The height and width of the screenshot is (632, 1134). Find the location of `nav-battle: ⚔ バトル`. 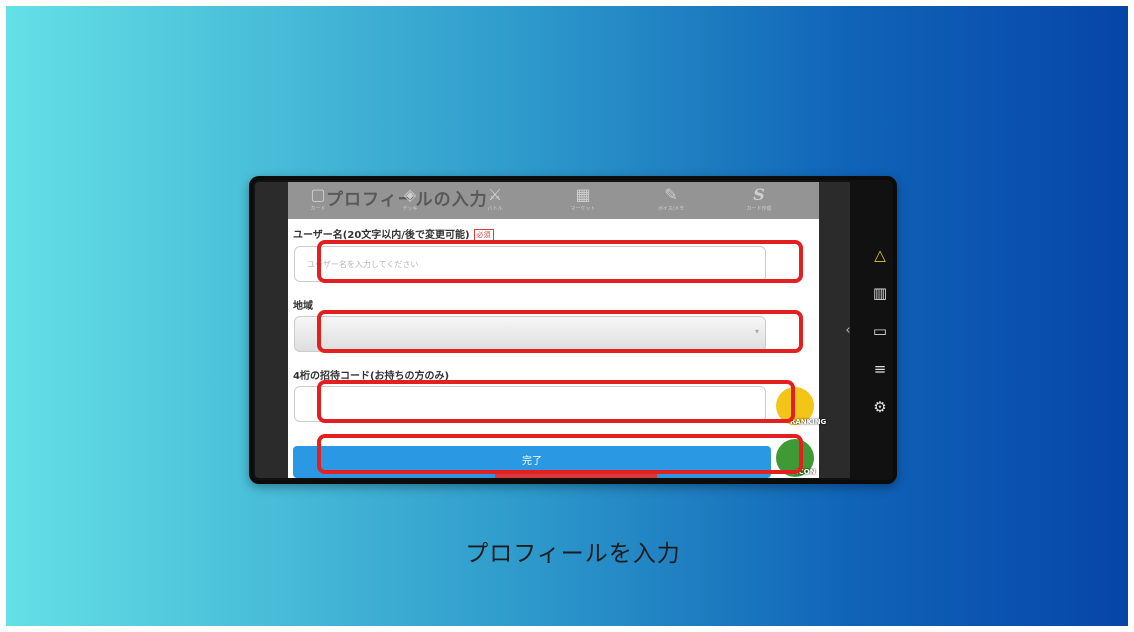

nav-battle: ⚔ バトル is located at coordinates (495, 199).